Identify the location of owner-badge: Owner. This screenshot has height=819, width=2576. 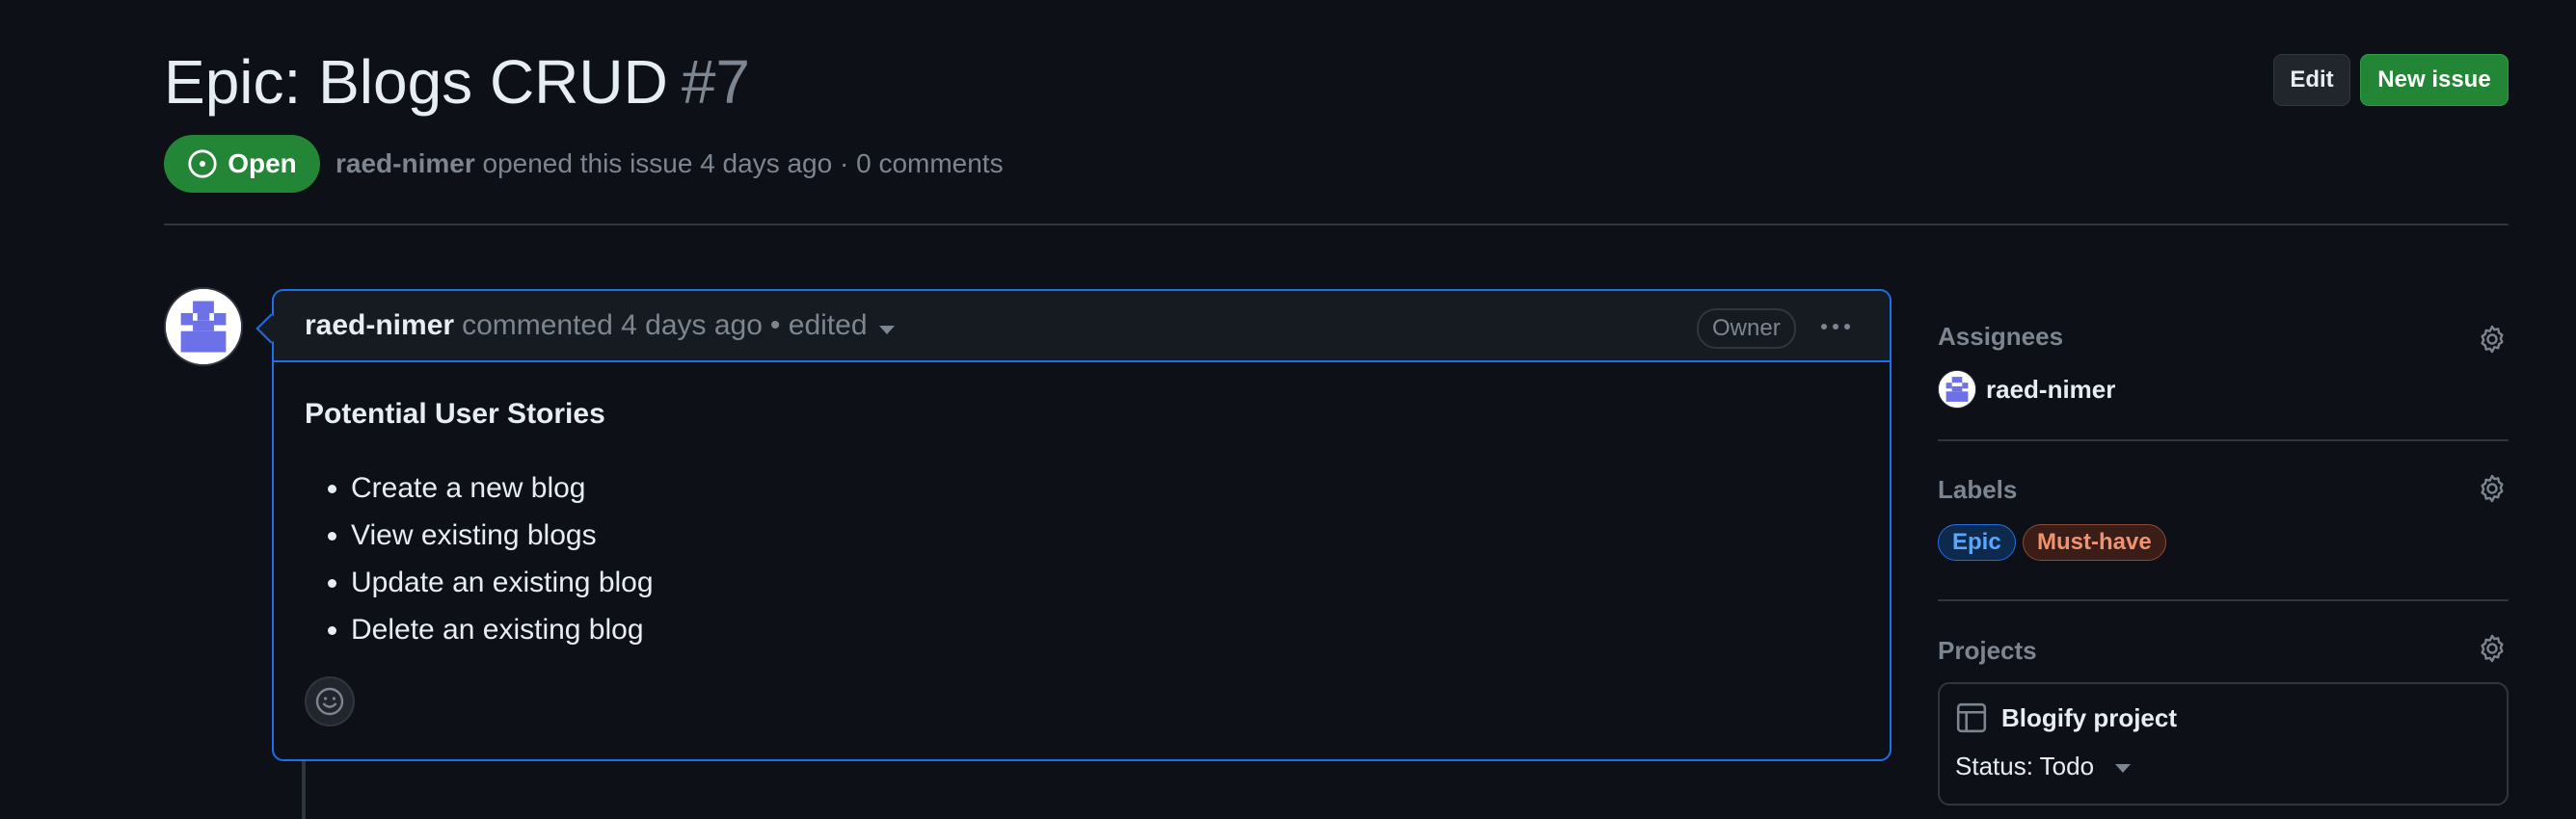
(1747, 329).